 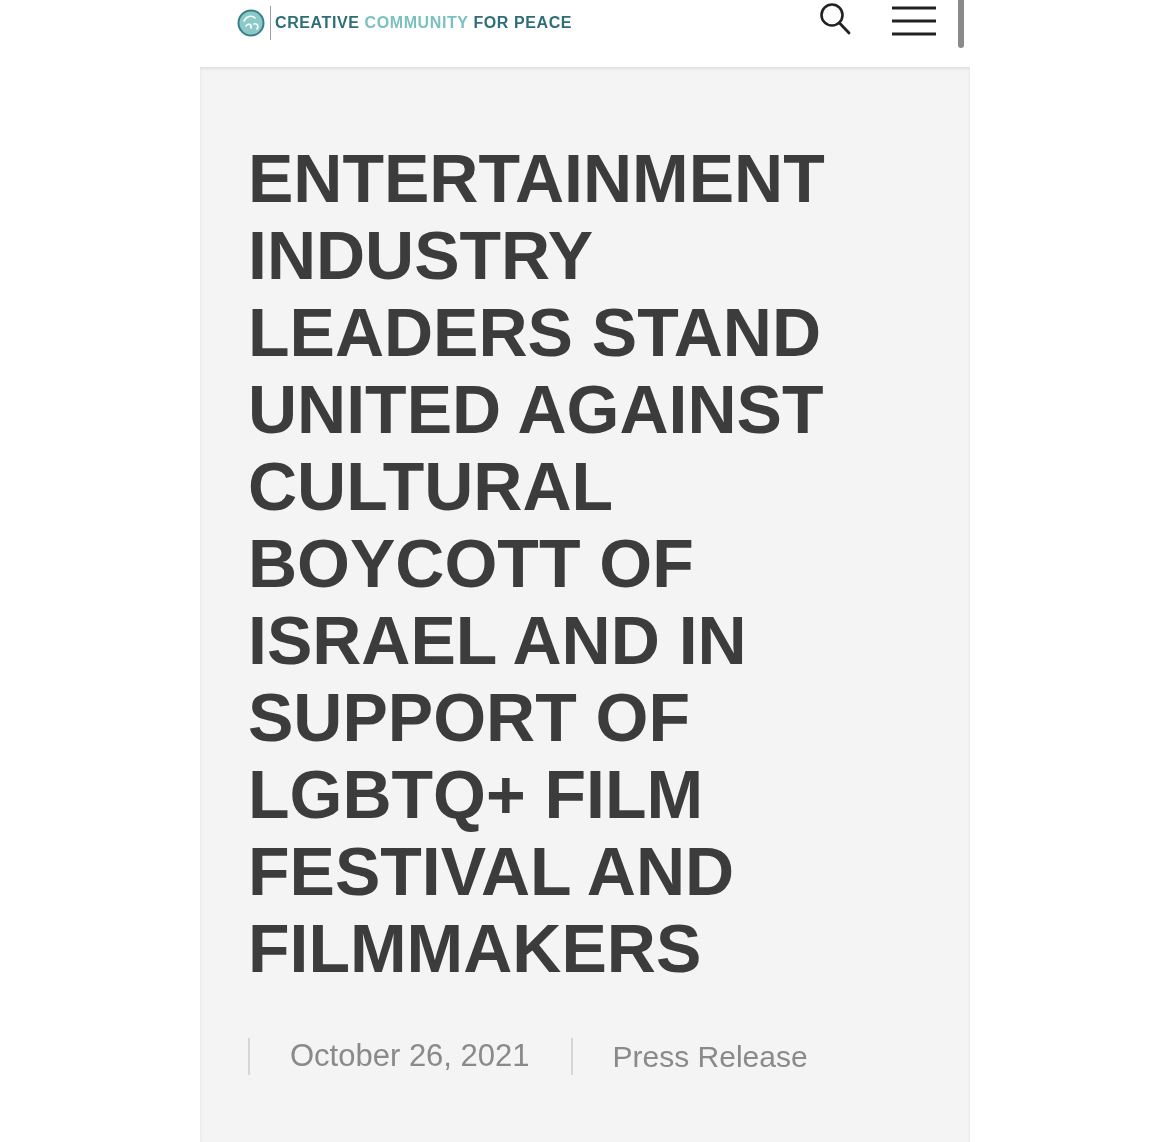 What do you see at coordinates (961, 24) in the screenshot?
I see `scrollbar` at bounding box center [961, 24].